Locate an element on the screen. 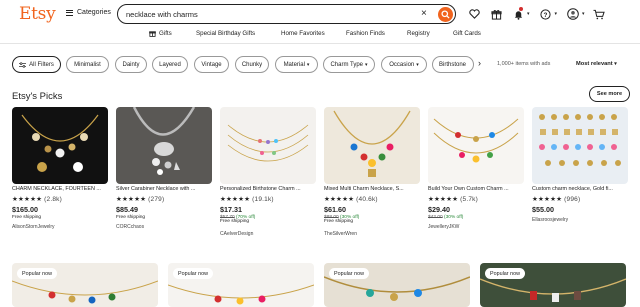  filter-icon is located at coordinates (23, 64).